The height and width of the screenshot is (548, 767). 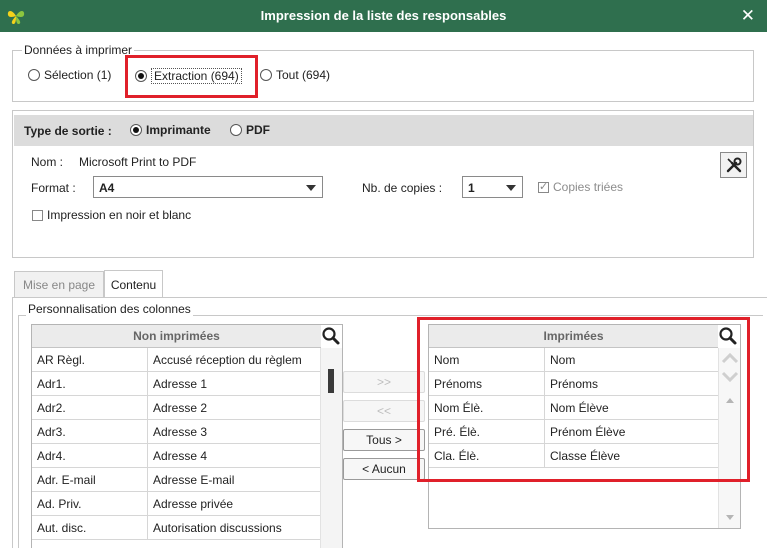 I want to click on output-type-header: Type de sortie : Imprimante PDF, so click(x=383, y=130).